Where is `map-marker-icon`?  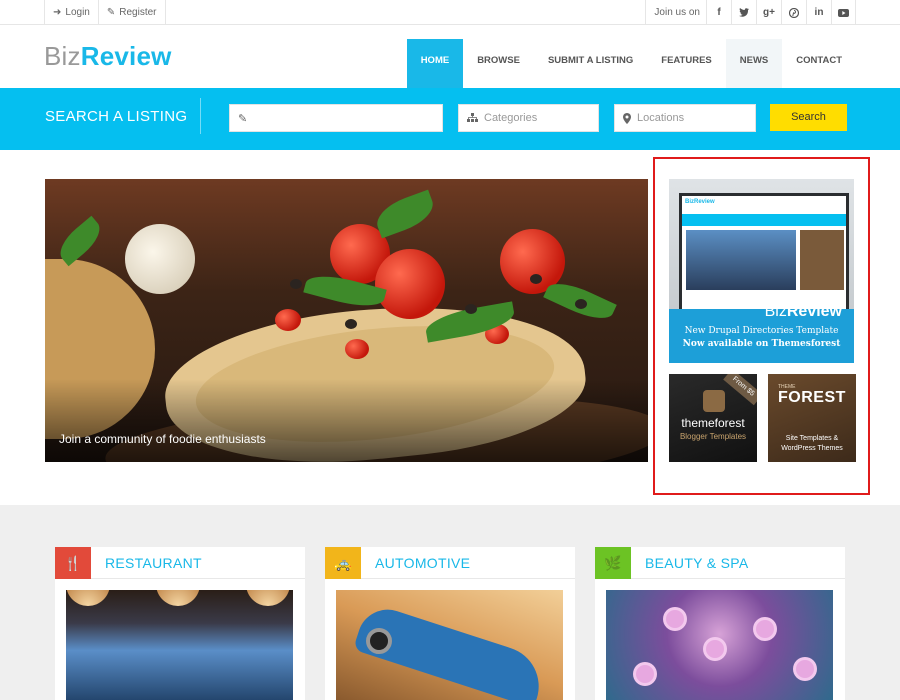 map-marker-icon is located at coordinates (627, 118).